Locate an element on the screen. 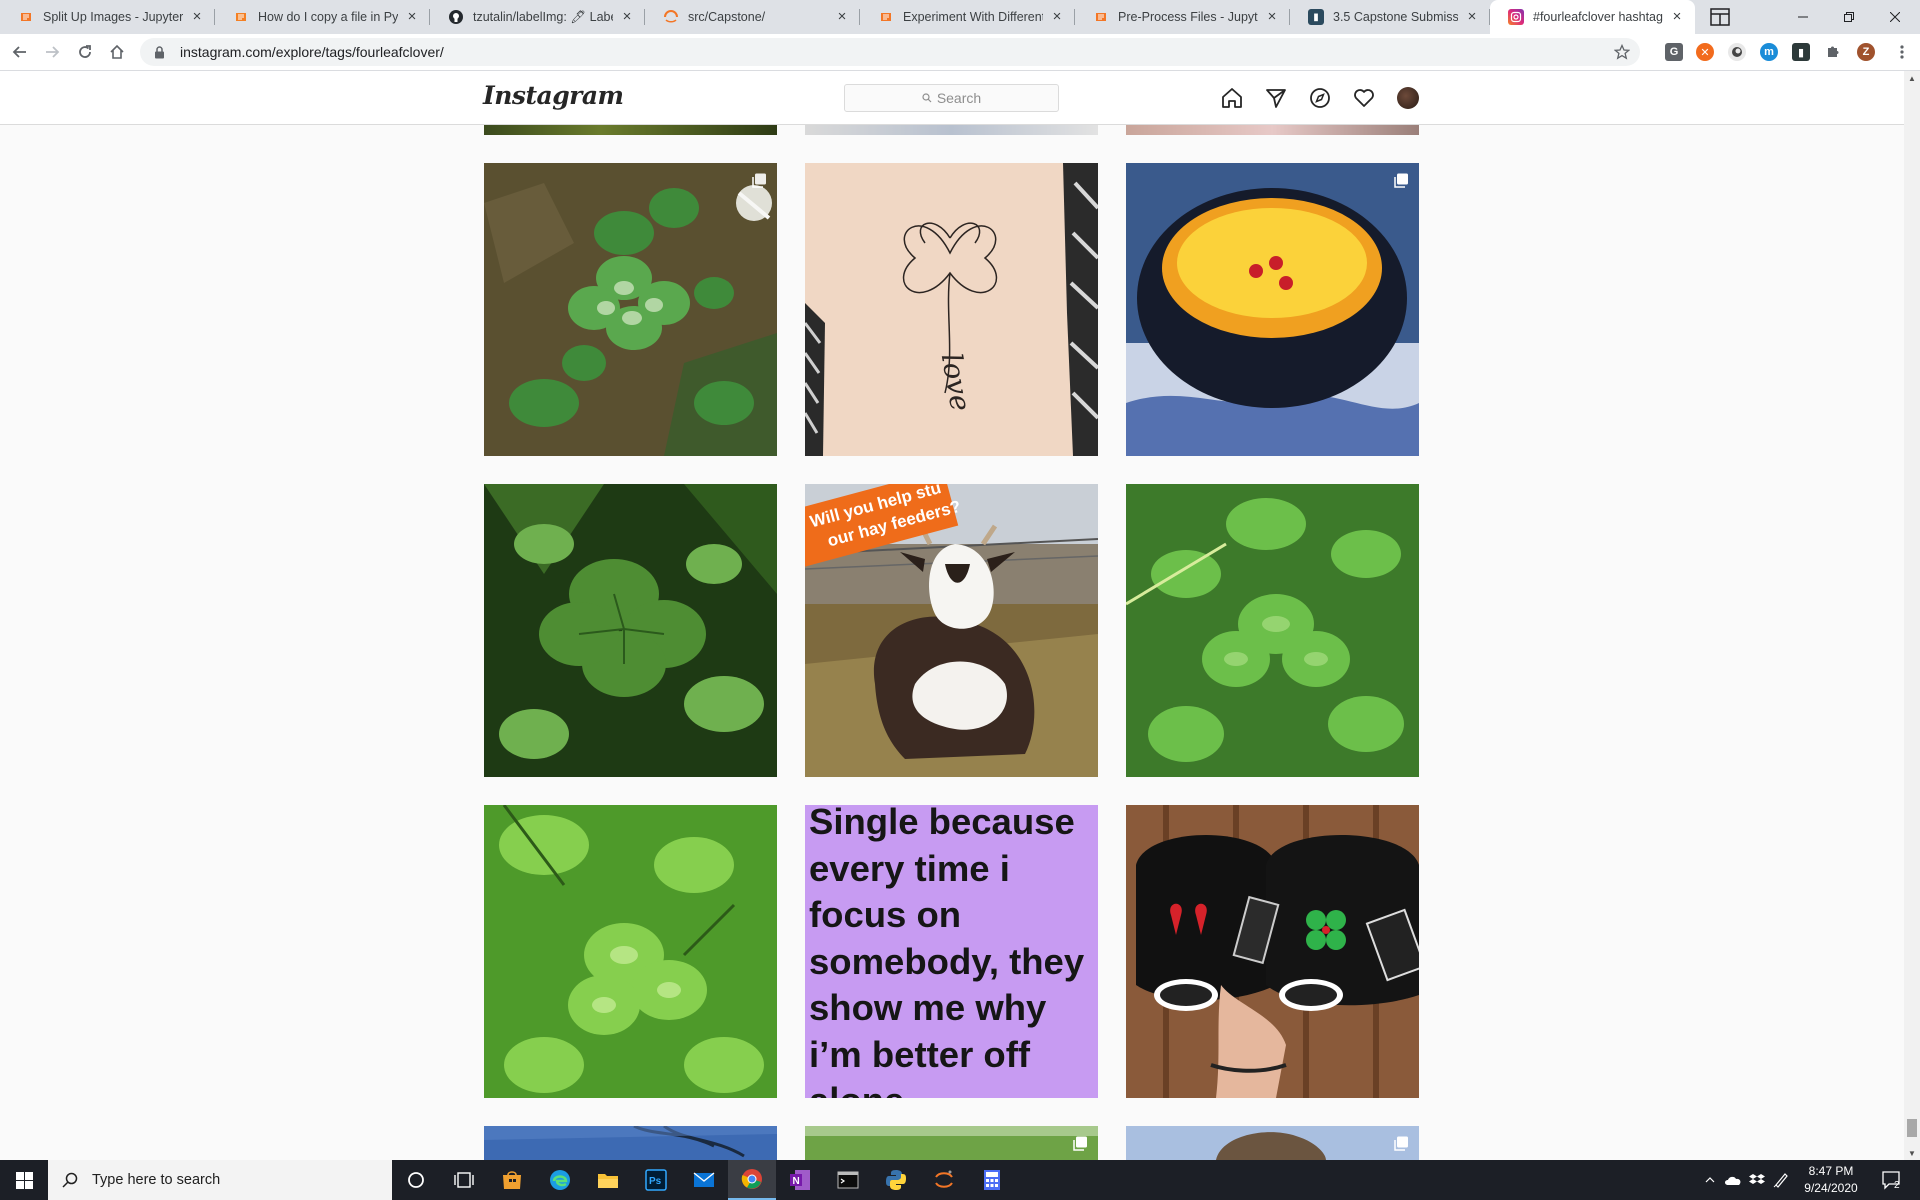 This screenshot has height=1200, width=1920. post-portrait is located at coordinates (1272, 1143).